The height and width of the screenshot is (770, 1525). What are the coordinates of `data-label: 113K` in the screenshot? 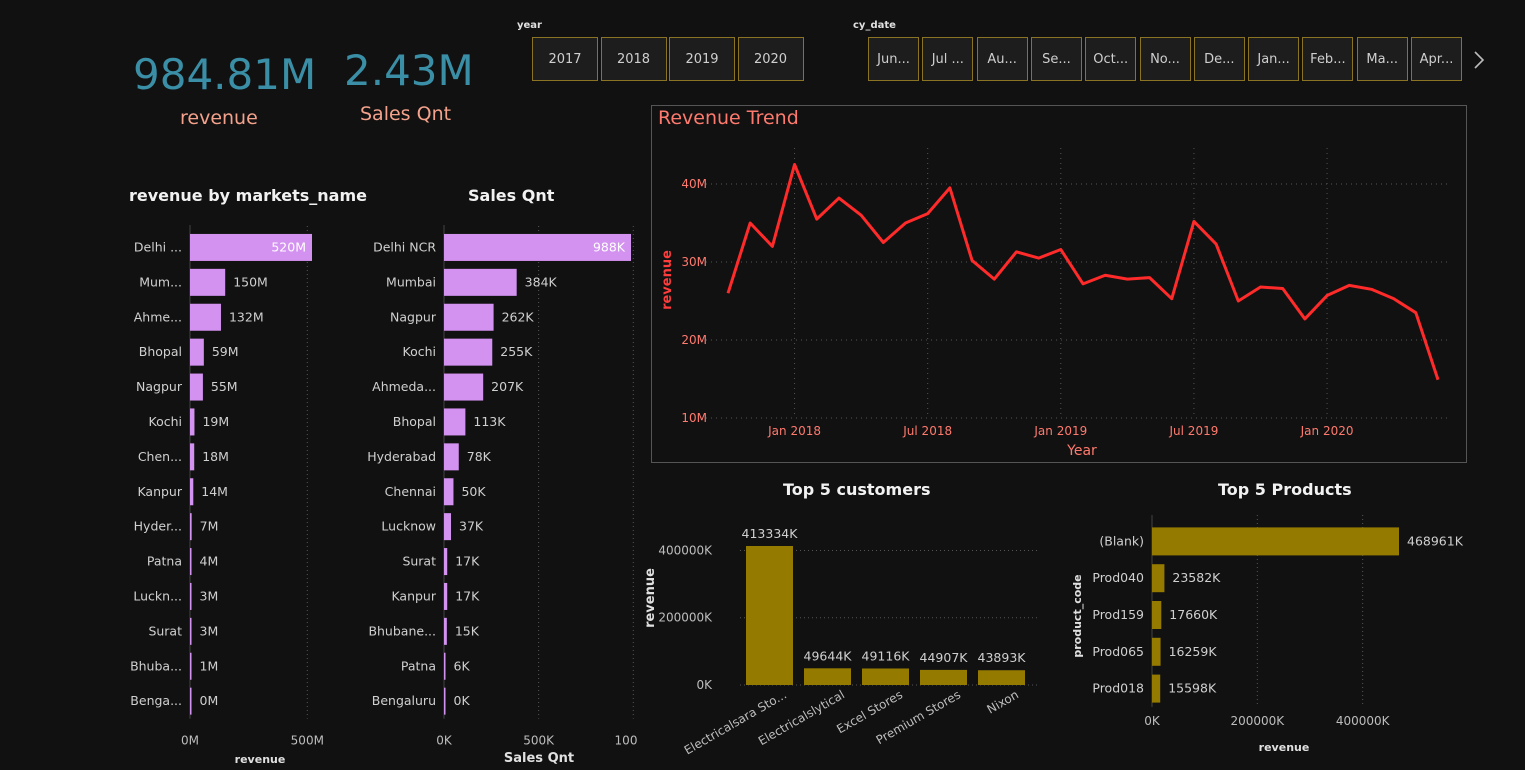 It's located at (489, 421).